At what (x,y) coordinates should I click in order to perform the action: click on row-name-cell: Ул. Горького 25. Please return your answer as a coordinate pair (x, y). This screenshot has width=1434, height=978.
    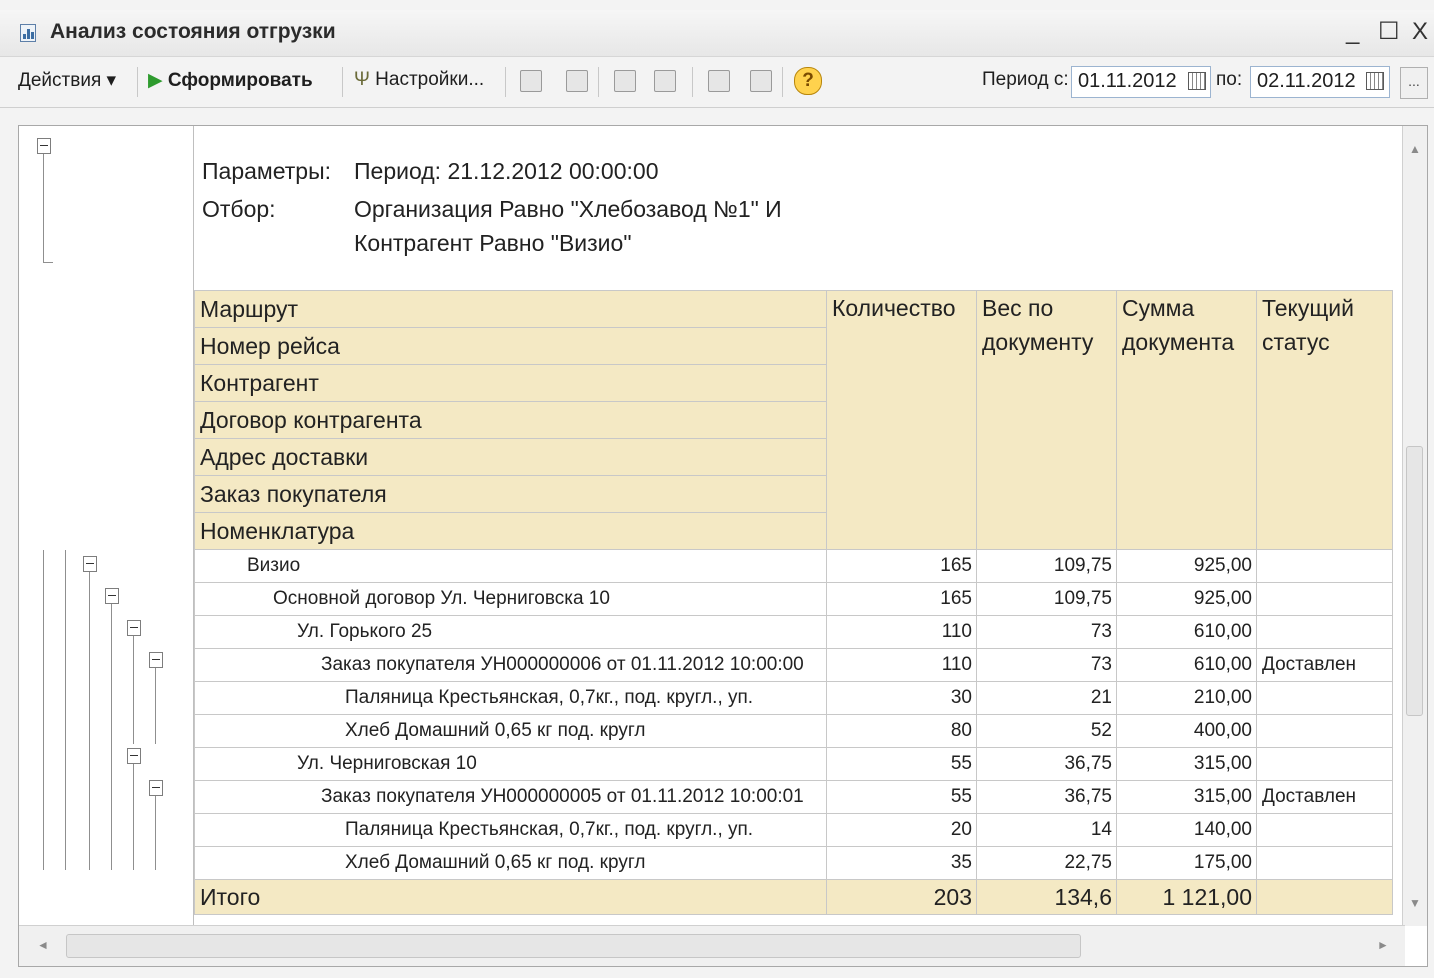
    Looking at the image, I should click on (510, 632).